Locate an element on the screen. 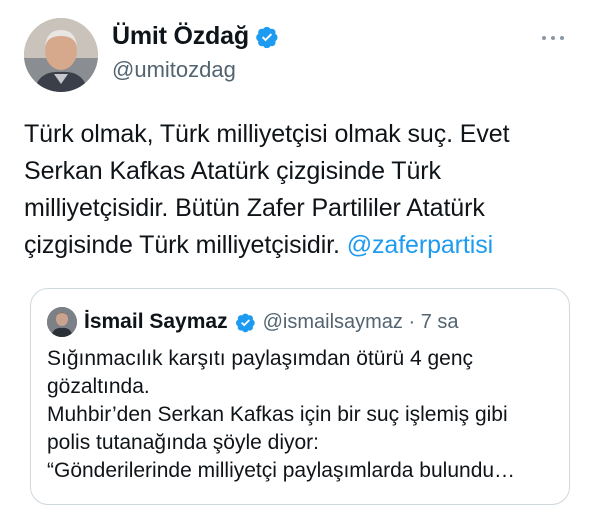  verified-badge-icon is located at coordinates (267, 37).